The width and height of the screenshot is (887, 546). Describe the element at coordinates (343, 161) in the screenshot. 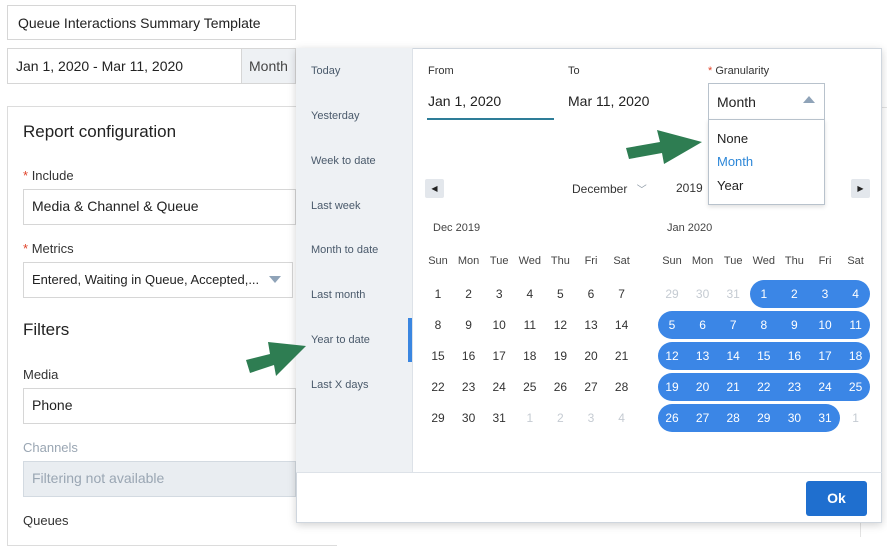

I see `preset-week-to-date: Week to date` at that location.